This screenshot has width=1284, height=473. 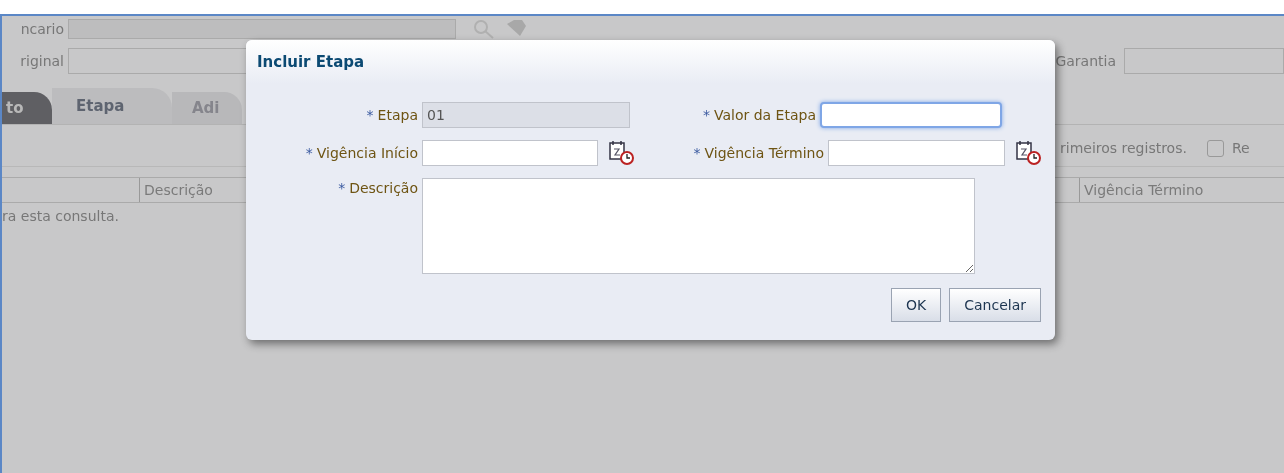 What do you see at coordinates (1123, 148) in the screenshot?
I see `toolbar-text: rimeiros registros.` at bounding box center [1123, 148].